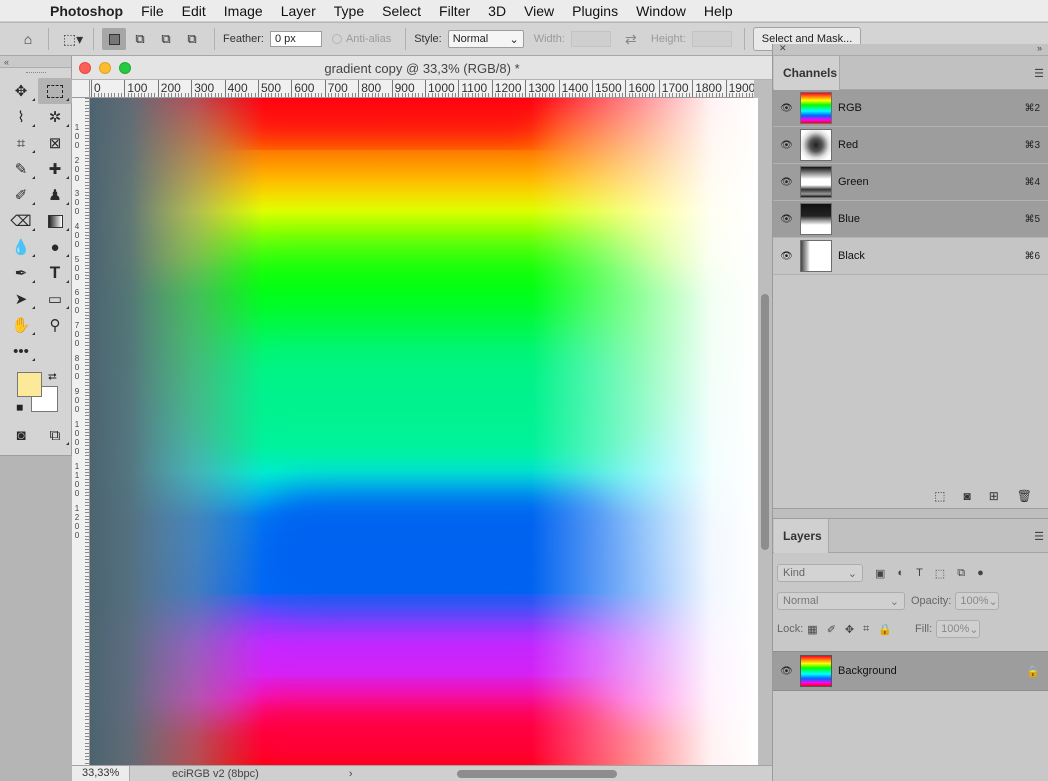 The image size is (1048, 781). I want to click on dodge-tool-icon: ●, so click(55, 247).